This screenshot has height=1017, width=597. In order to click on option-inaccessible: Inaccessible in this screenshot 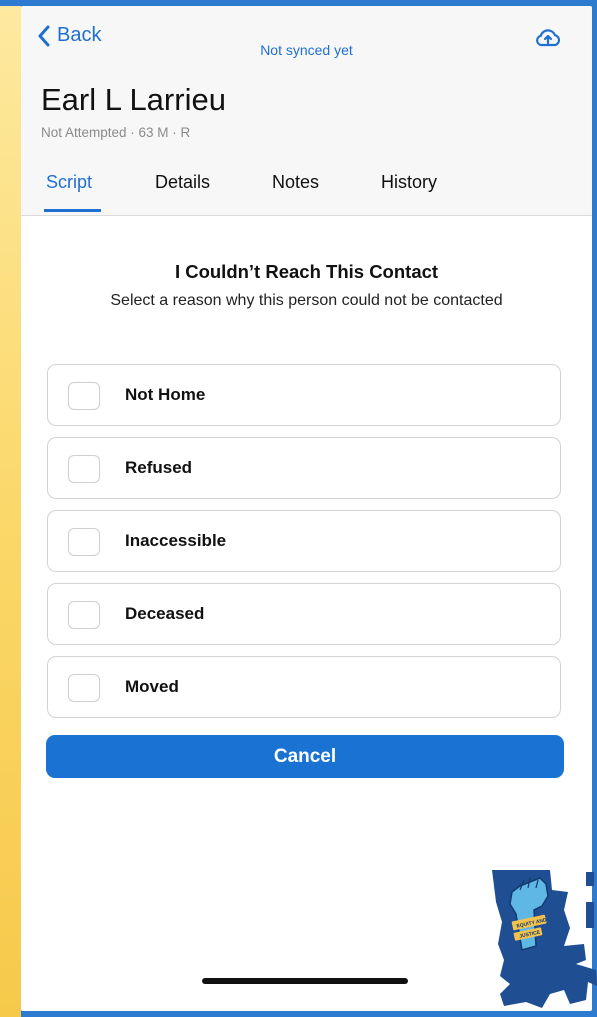, I will do `click(304, 541)`.